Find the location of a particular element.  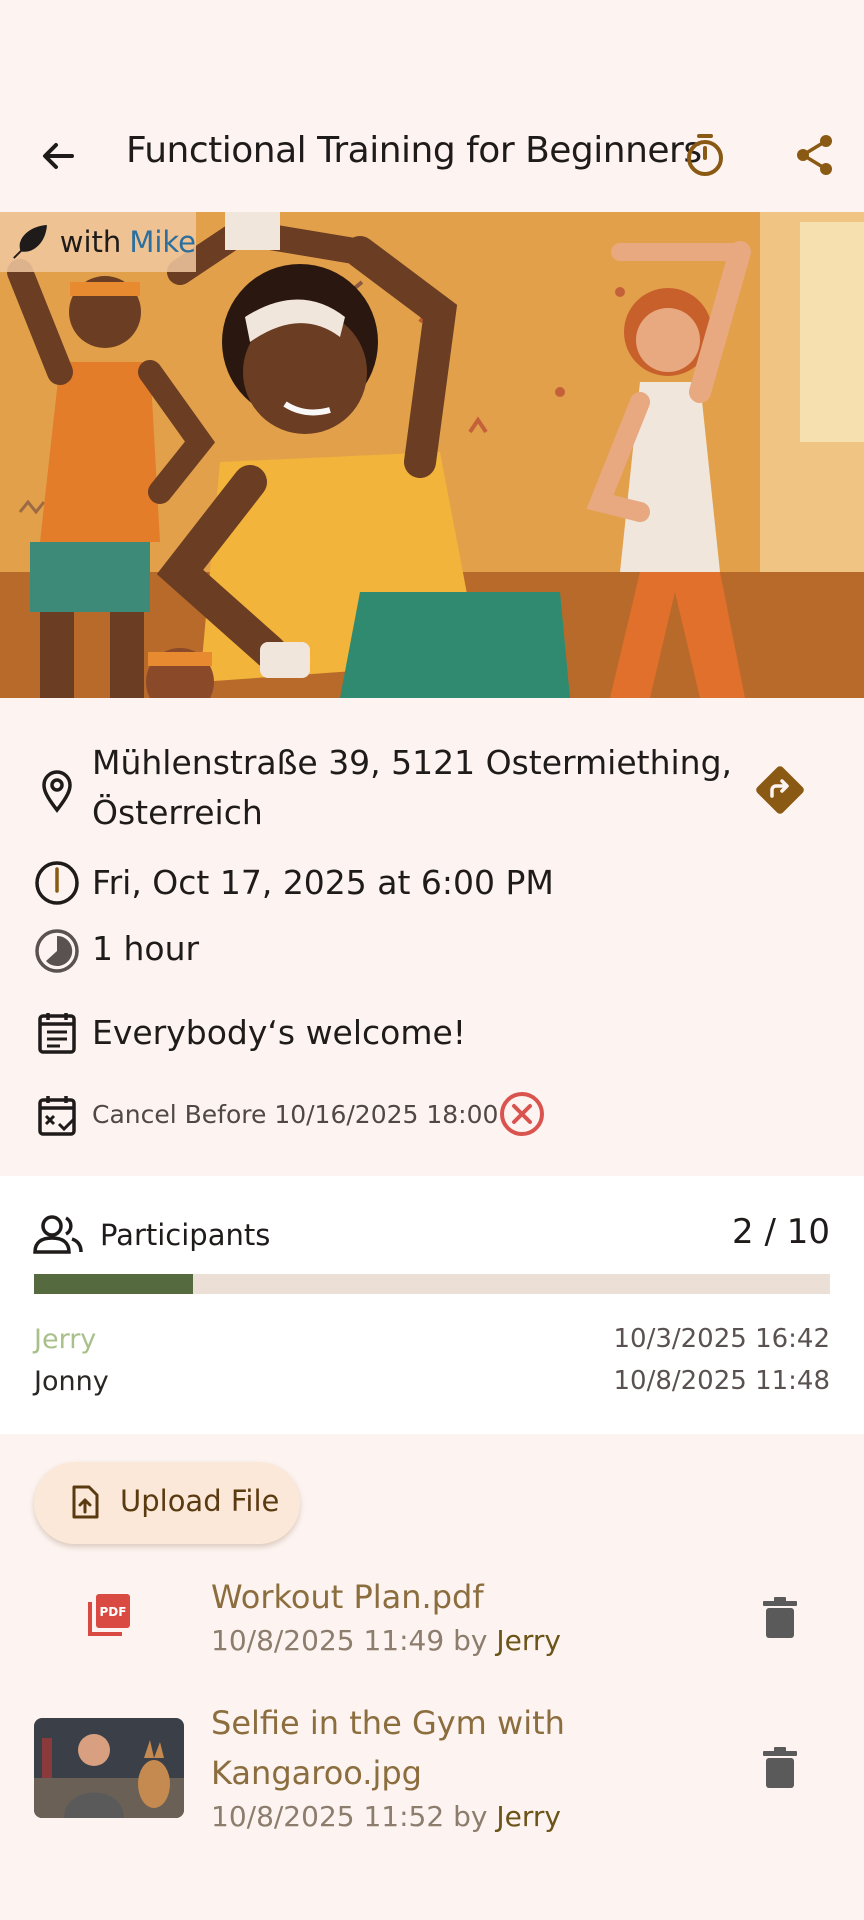

svg-text: PDF is located at coordinates (113, 1612).